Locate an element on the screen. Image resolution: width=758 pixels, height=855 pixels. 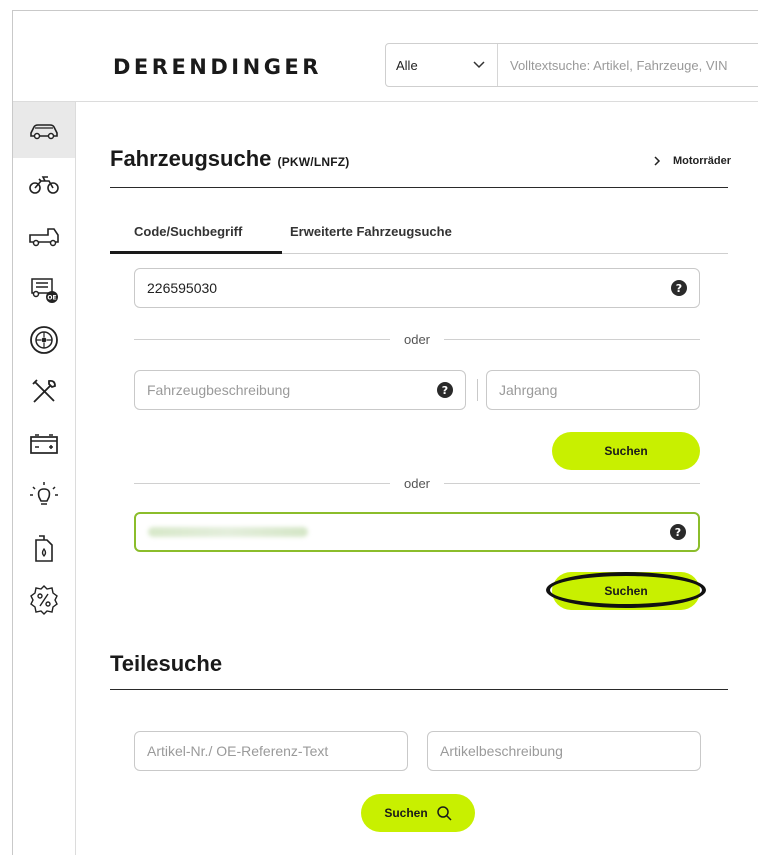
global-search-input is located at coordinates (628, 65).